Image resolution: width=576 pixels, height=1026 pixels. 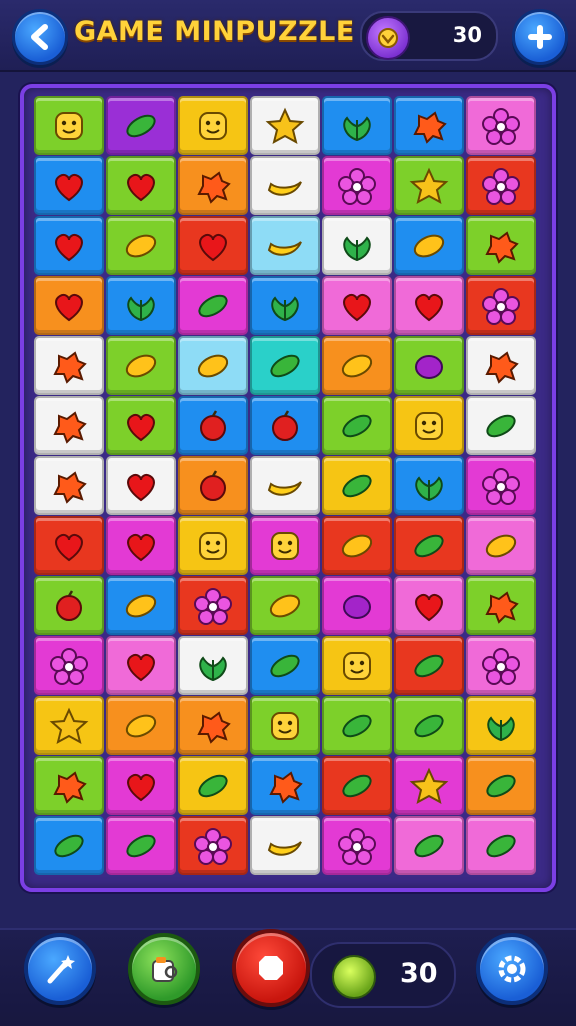 What do you see at coordinates (60, 969) in the screenshot?
I see `magic-wand-button` at bounding box center [60, 969].